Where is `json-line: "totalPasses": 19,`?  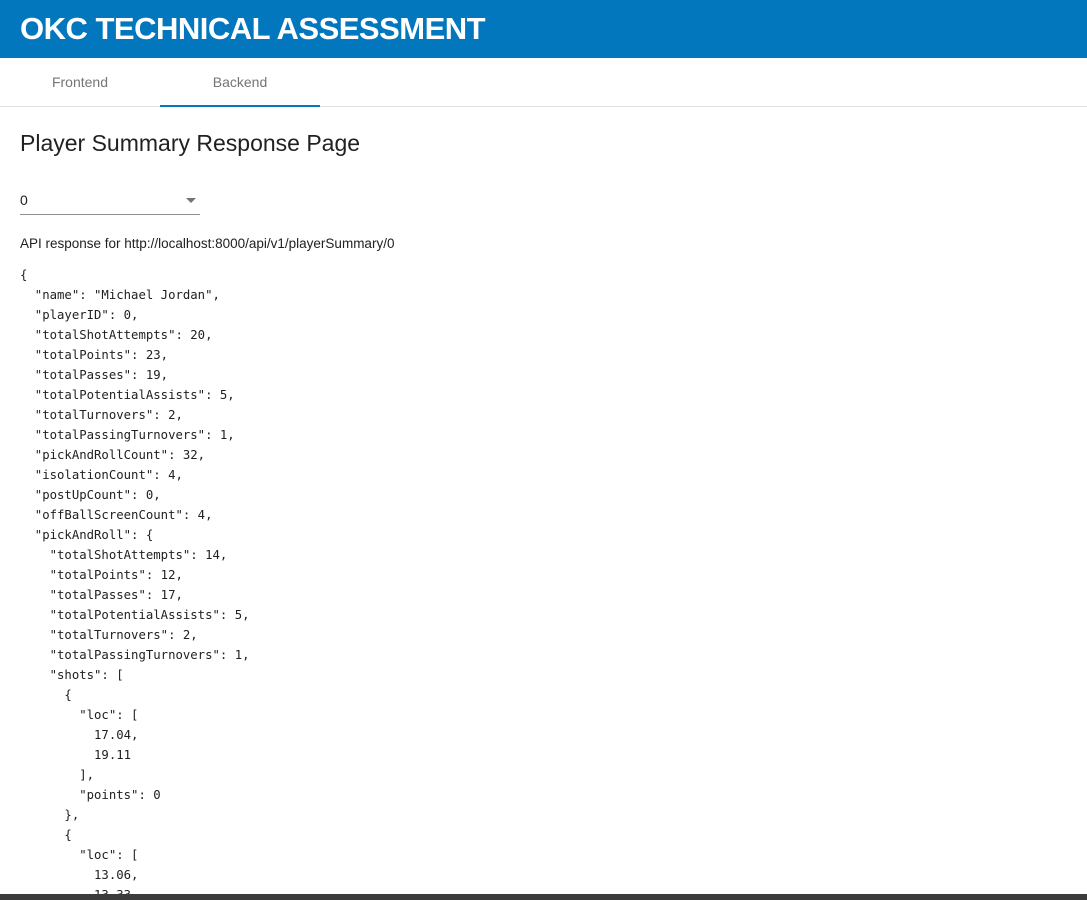
json-line: "totalPasses": 19, is located at coordinates (101, 375).